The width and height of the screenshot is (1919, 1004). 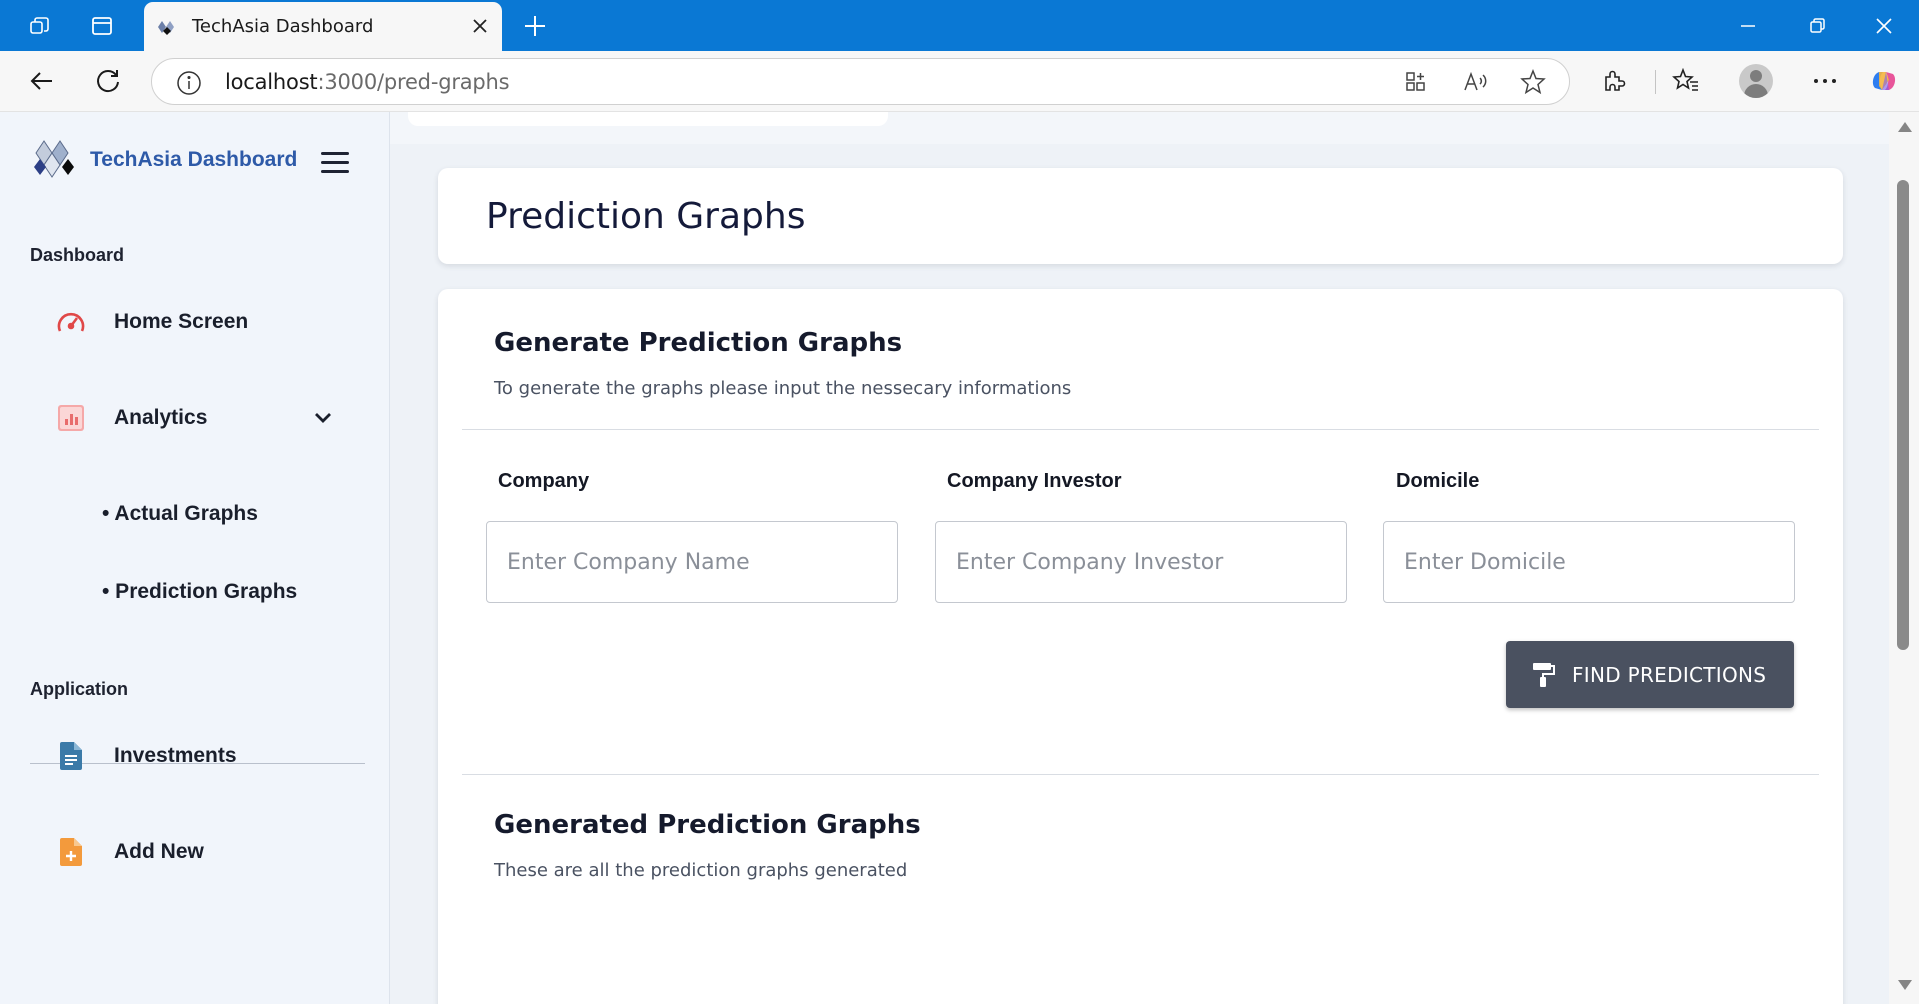 I want to click on extensions-icon, so click(x=1614, y=81).